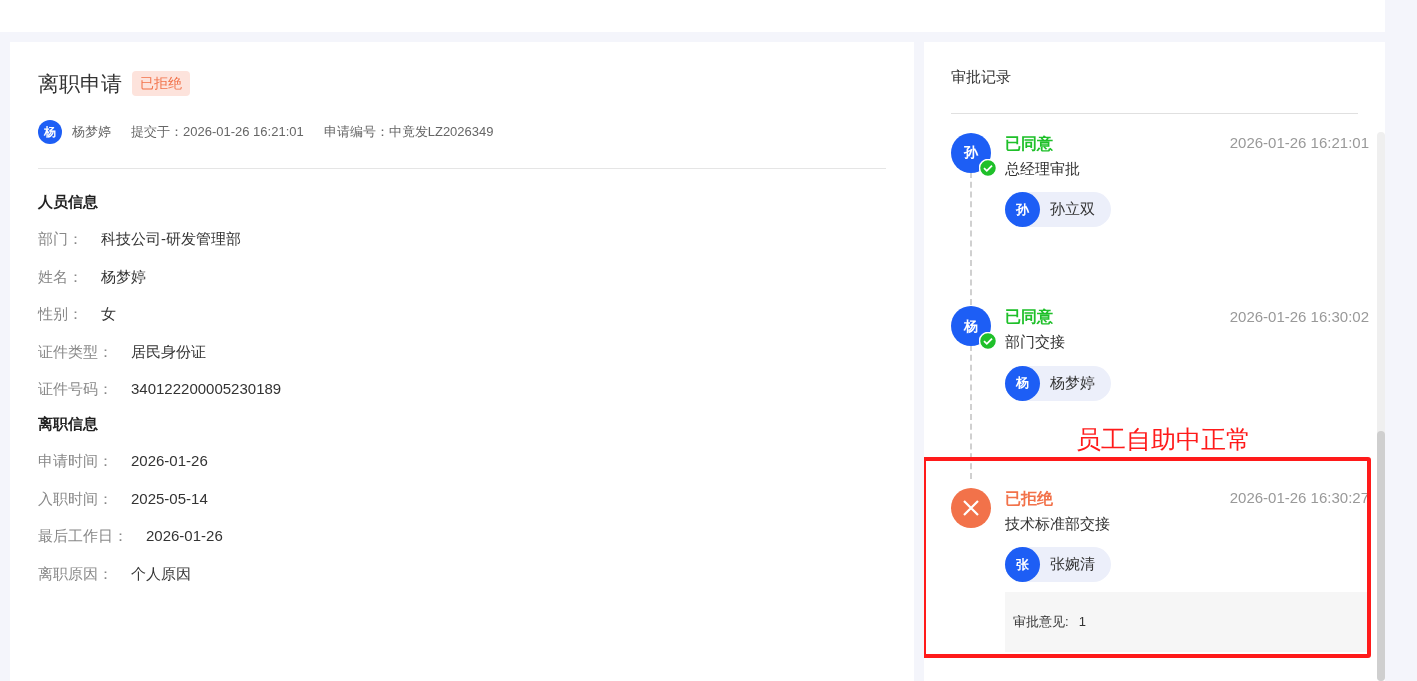 Image resolution: width=1417 pixels, height=681 pixels. What do you see at coordinates (60, 314) in the screenshot?
I see `field-label: 性别：` at bounding box center [60, 314].